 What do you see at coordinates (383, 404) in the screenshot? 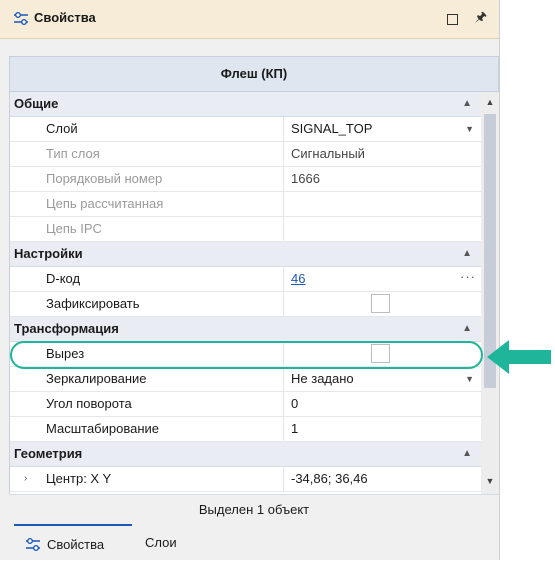
I see `property-value: 0` at bounding box center [383, 404].